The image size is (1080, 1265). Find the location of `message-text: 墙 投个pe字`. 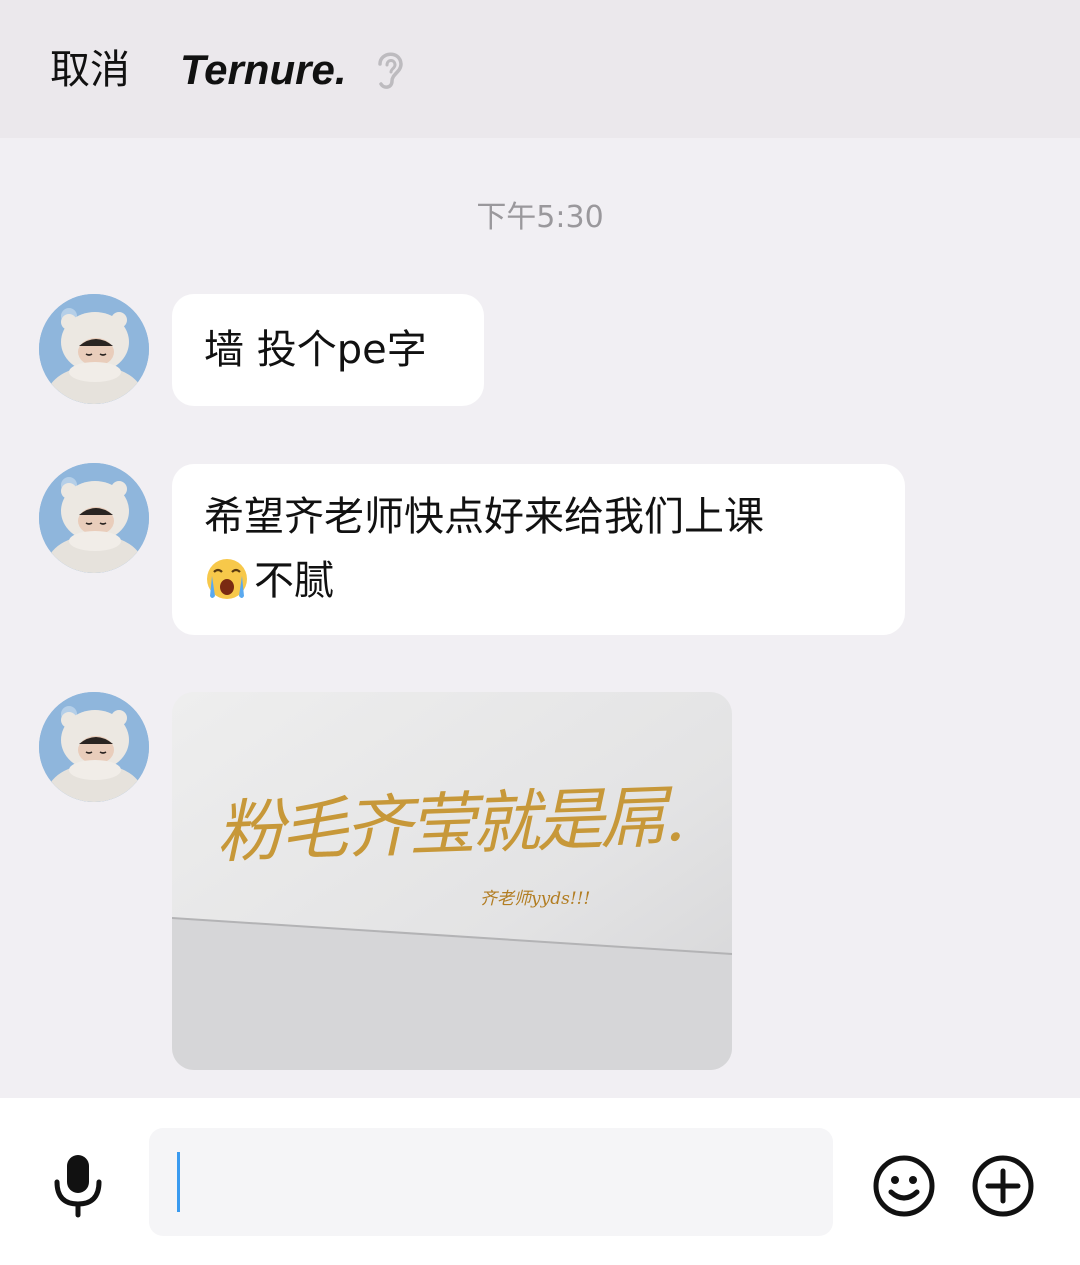

message-text: 墙 投个pe字 is located at coordinates (315, 350).